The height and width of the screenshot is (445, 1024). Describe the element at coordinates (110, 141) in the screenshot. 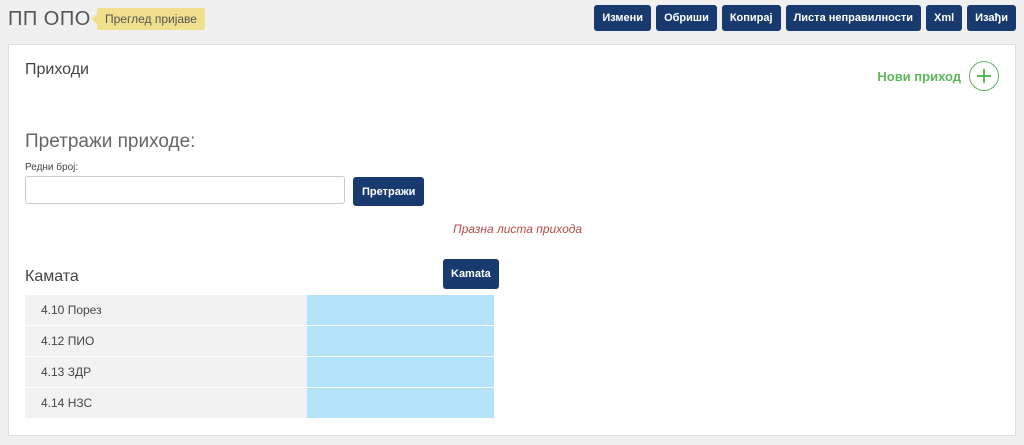

I see `search-heading: Претражи приходе:` at that location.